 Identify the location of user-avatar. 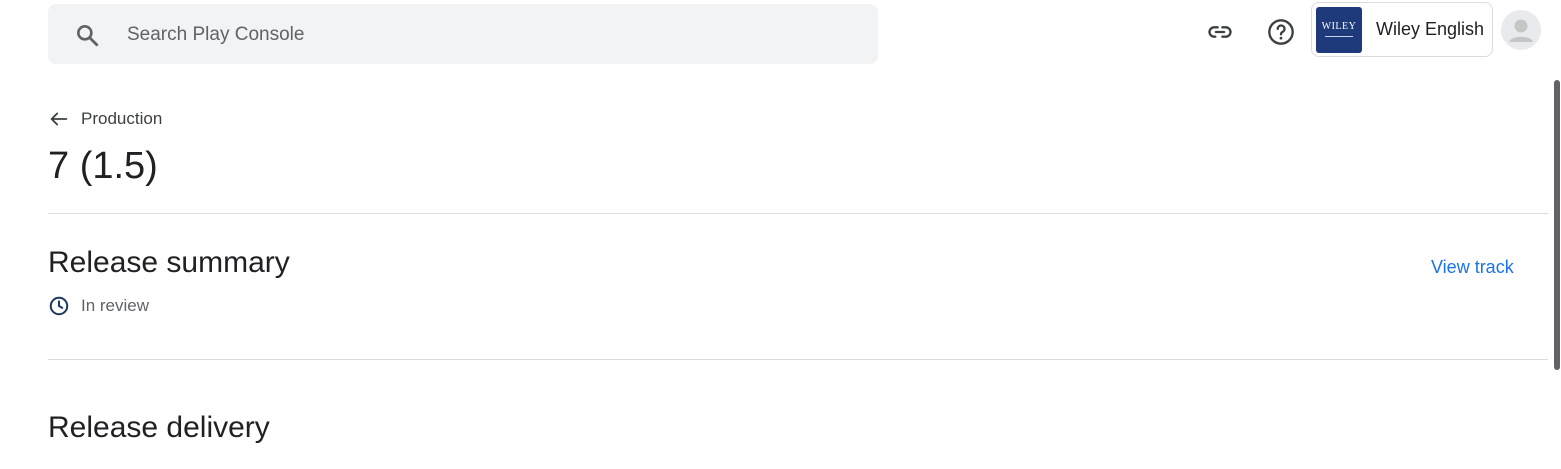
(1521, 30).